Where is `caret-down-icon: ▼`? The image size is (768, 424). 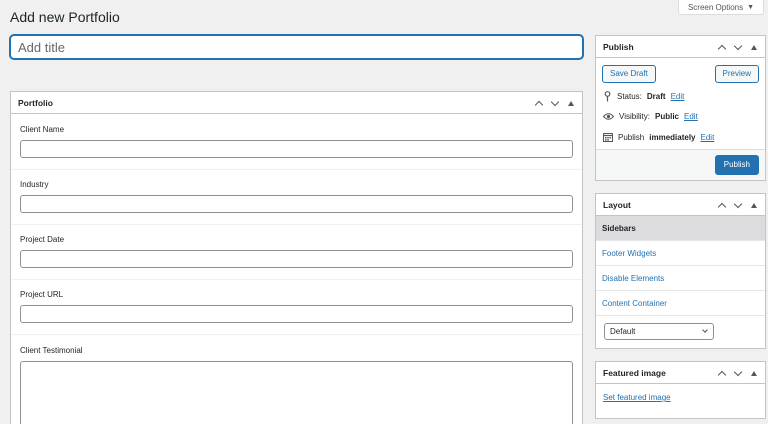 caret-down-icon: ▼ is located at coordinates (751, 7).